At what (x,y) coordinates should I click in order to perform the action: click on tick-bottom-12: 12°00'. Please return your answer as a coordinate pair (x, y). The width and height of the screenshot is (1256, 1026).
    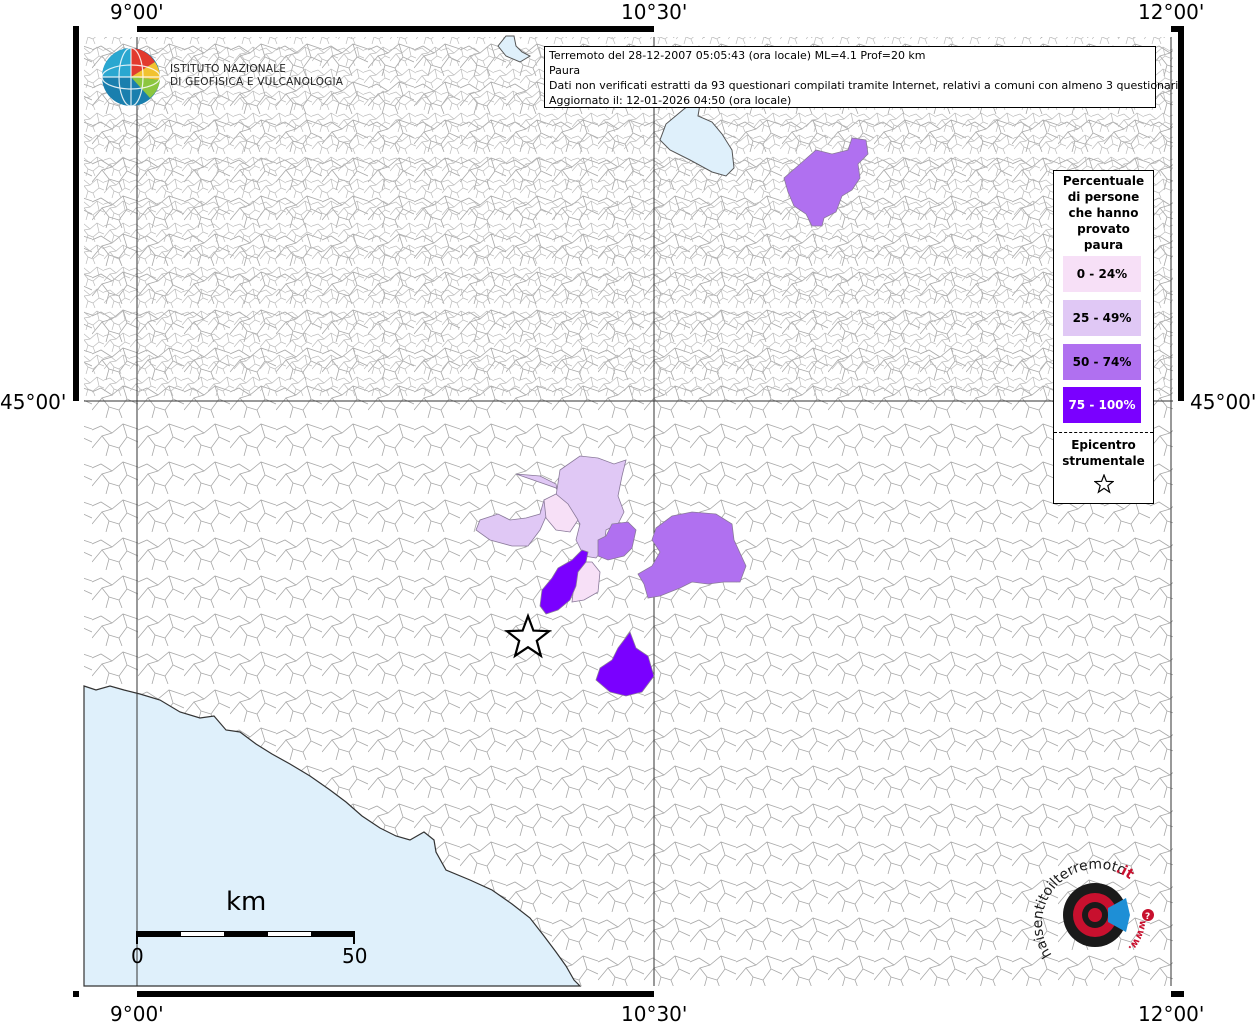
    Looking at the image, I should click on (1171, 1014).